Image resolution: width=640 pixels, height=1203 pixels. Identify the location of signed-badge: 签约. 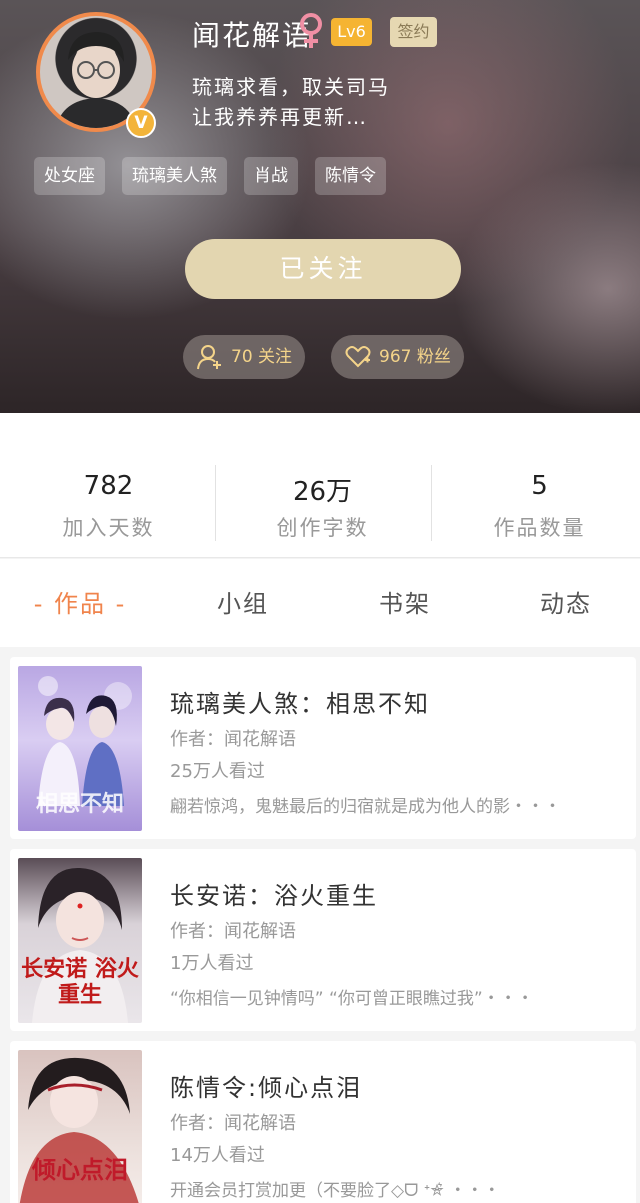
(413, 32).